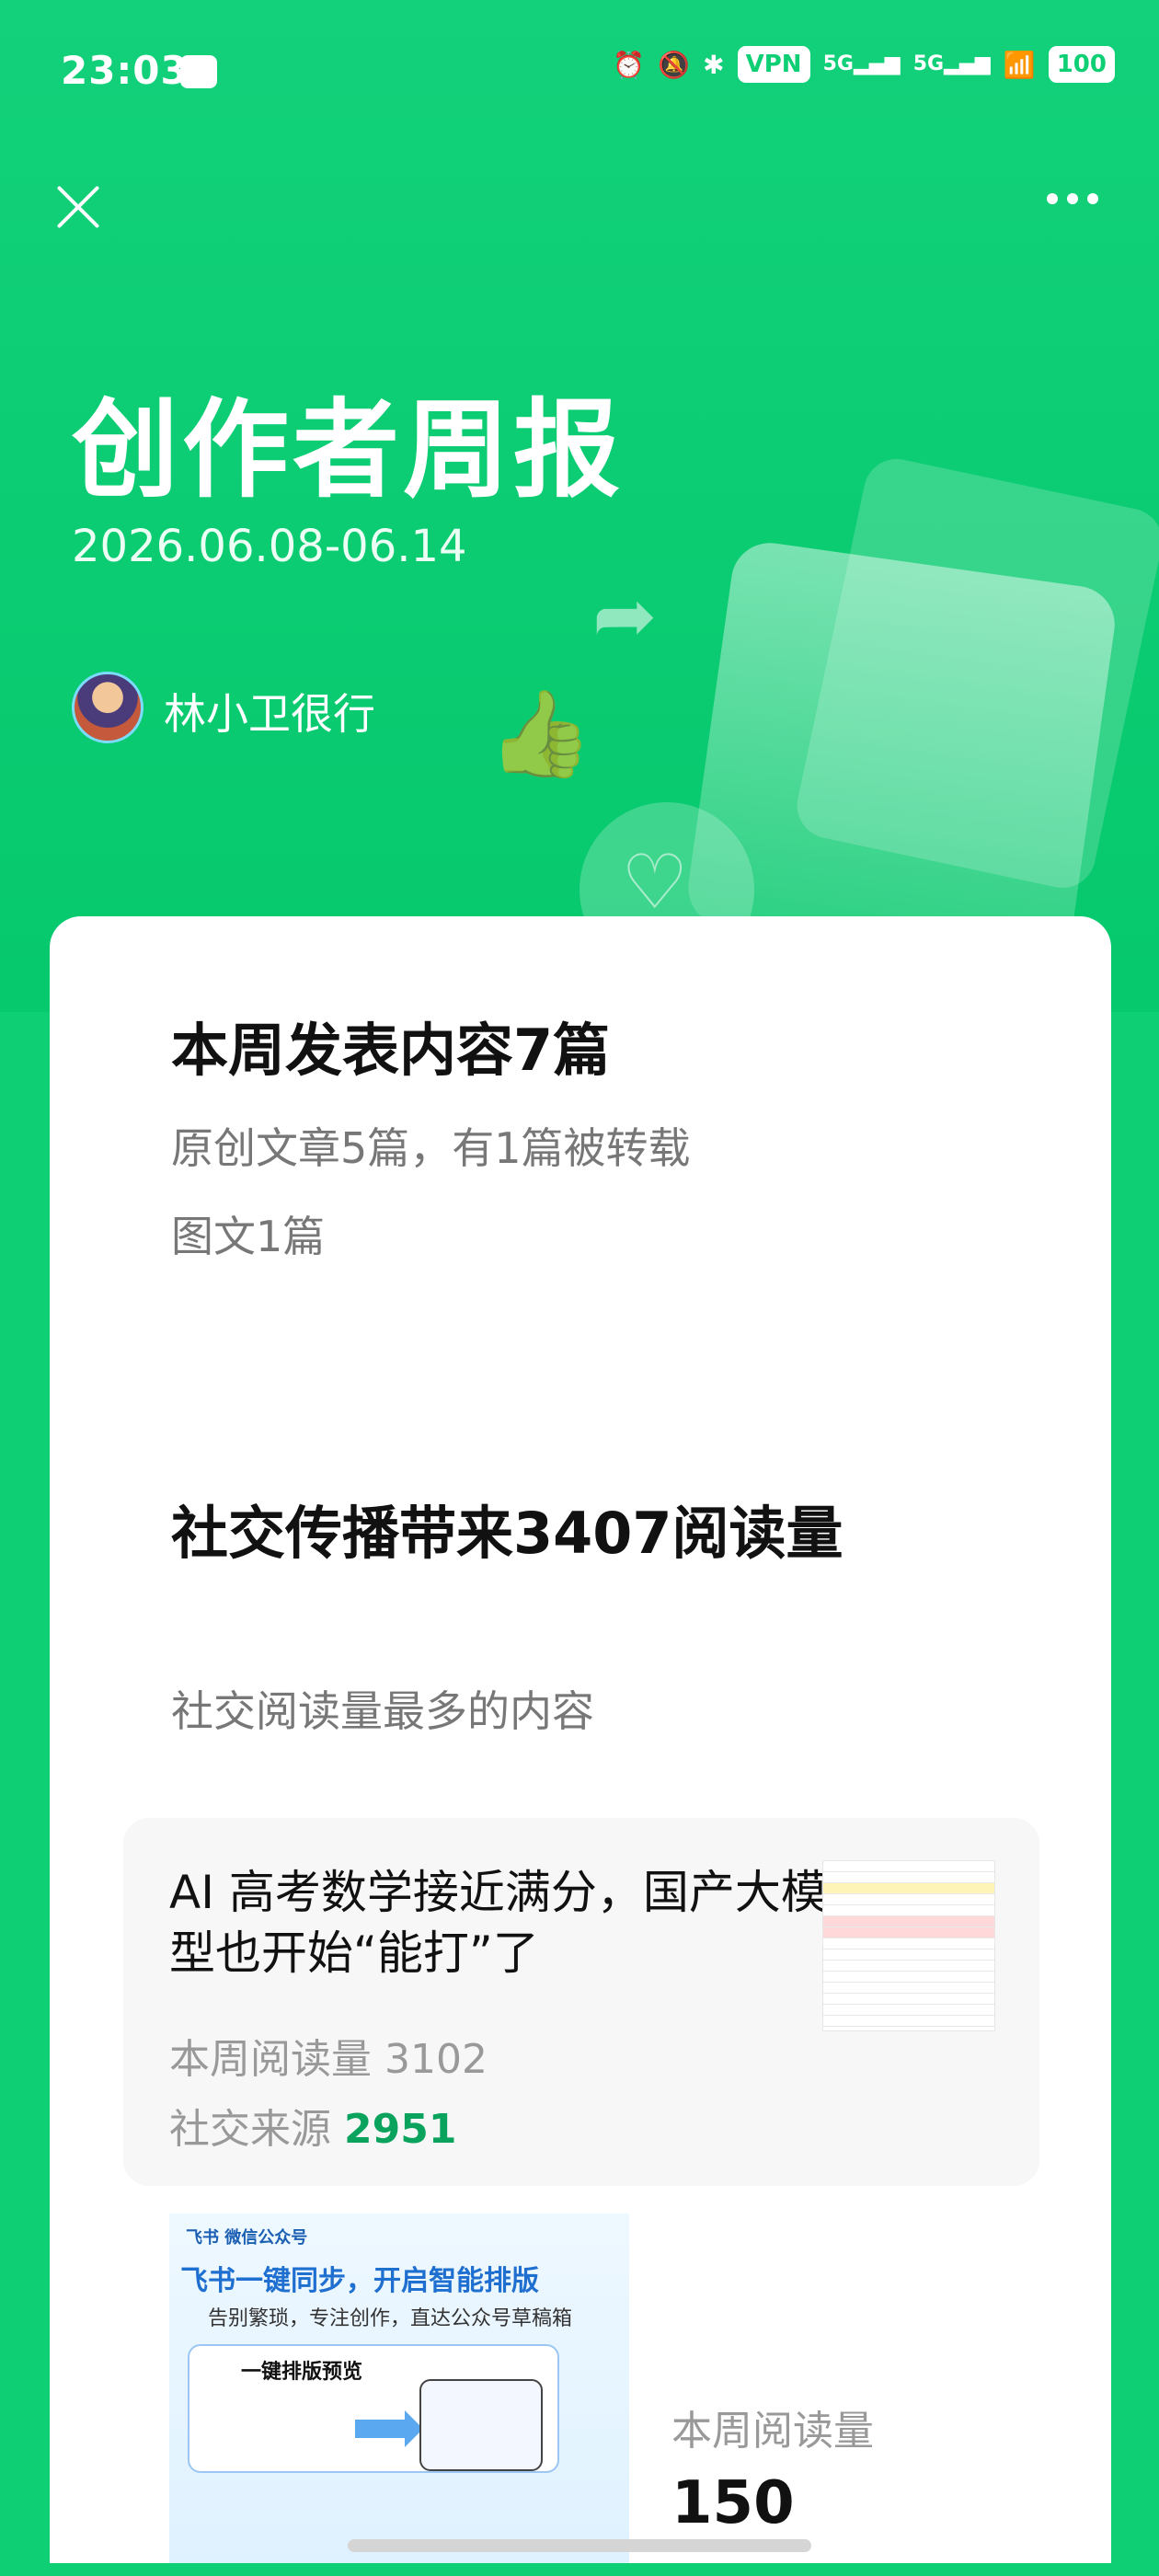 Image resolution: width=1159 pixels, height=2576 pixels. I want to click on arrow-icon, so click(389, 2428).